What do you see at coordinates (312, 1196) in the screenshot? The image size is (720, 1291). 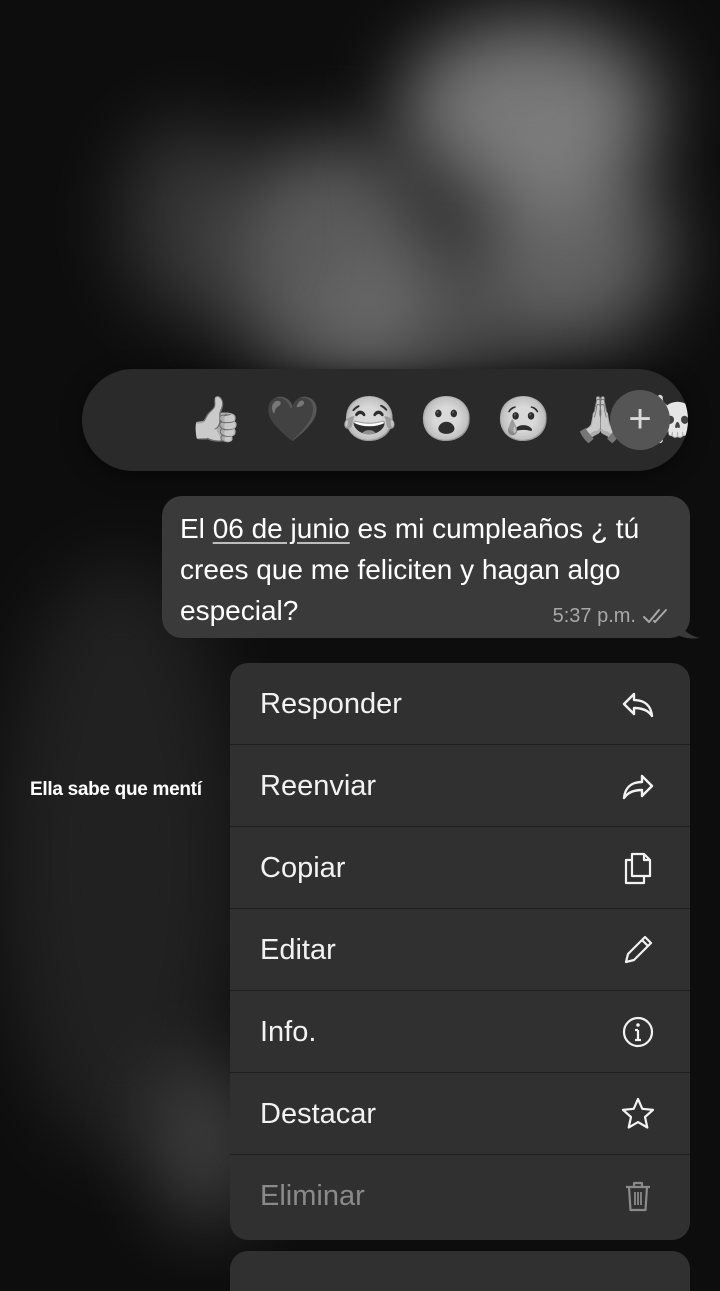 I see `menu-item-label: Eliminar` at bounding box center [312, 1196].